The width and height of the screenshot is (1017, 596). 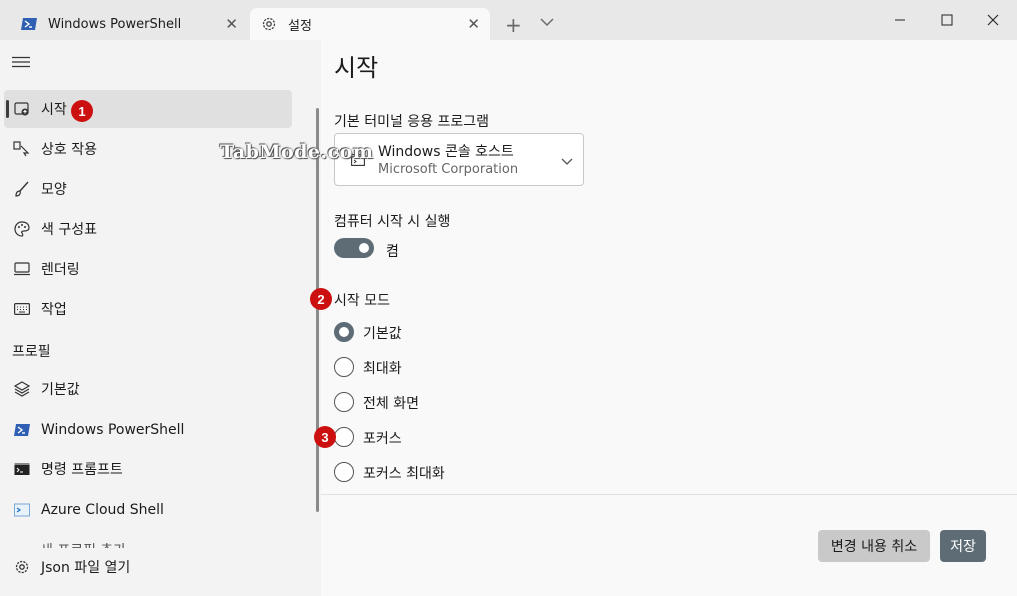 I want to click on radio-default, so click(x=344, y=332).